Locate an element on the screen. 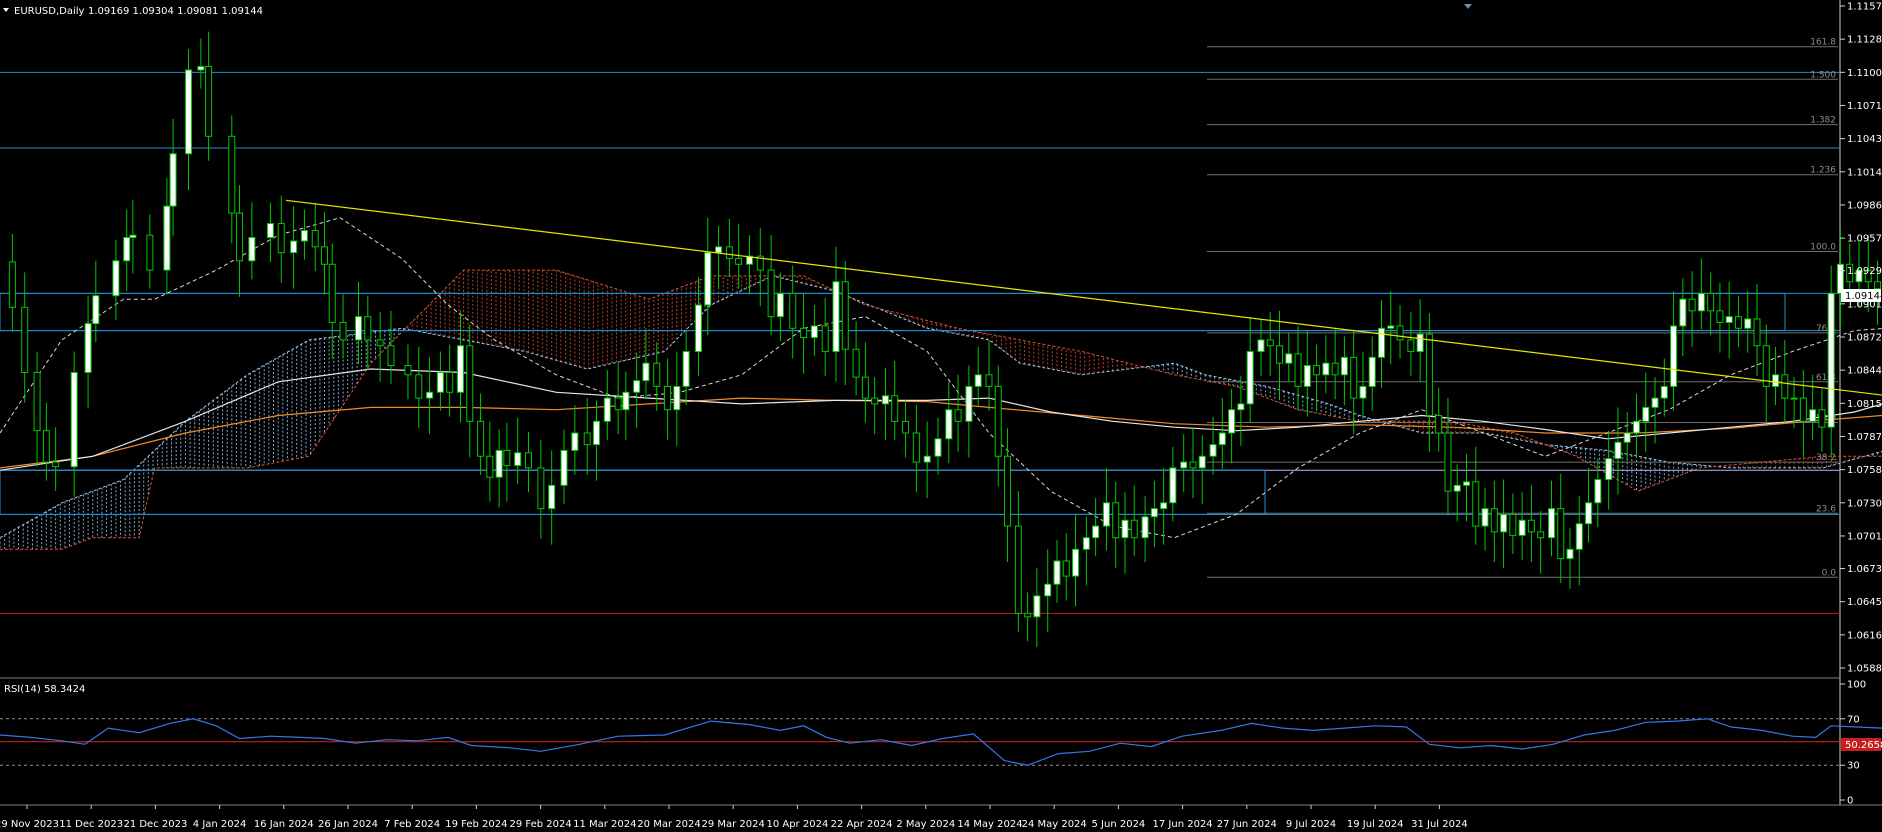 The image size is (1882, 832). price-tick-label: 1.06165 is located at coordinates (1864, 635).